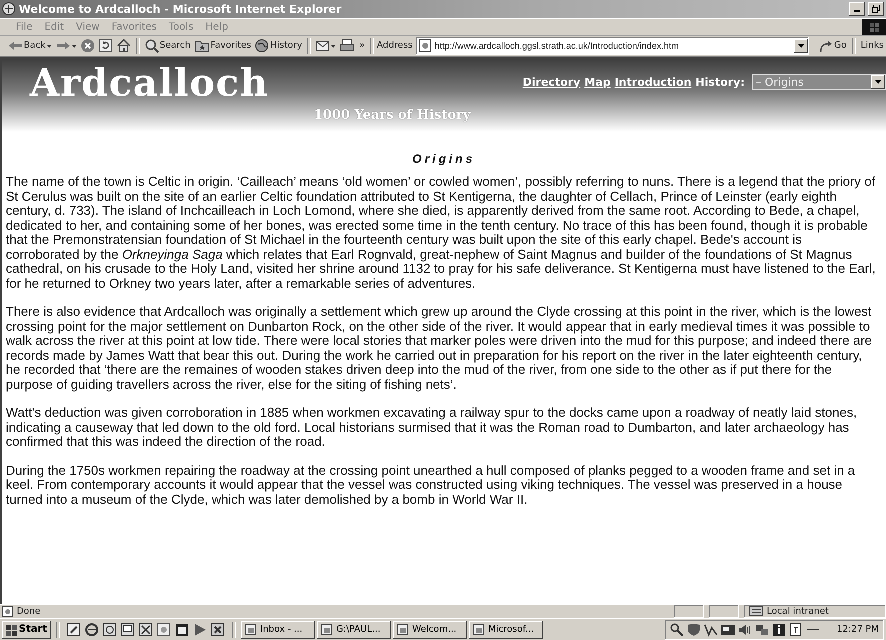 The width and height of the screenshot is (886, 640). I want to click on home-icon, so click(123, 46).